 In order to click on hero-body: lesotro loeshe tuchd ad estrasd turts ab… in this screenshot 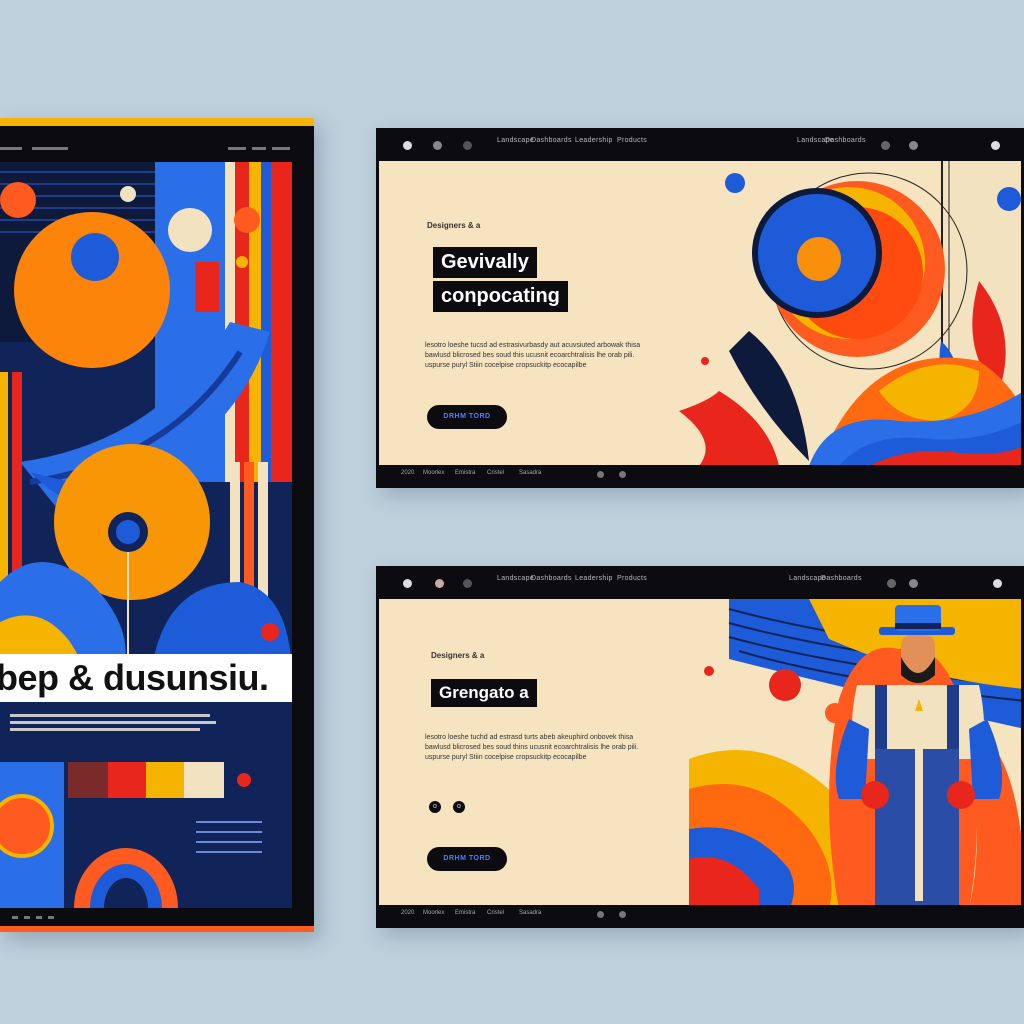, I will do `click(560, 748)`.